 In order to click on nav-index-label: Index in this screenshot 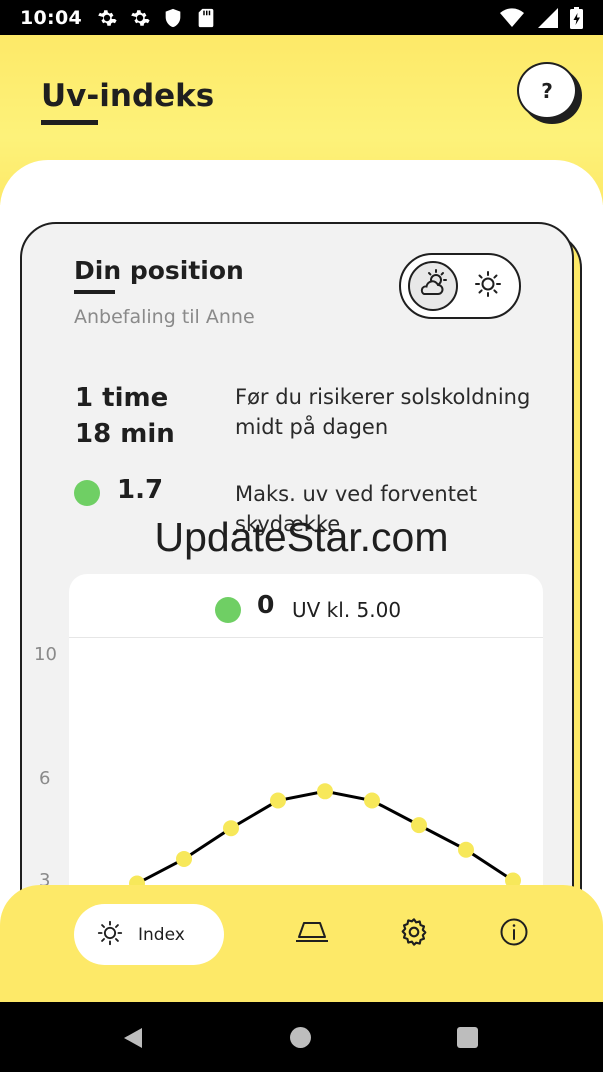, I will do `click(161, 934)`.